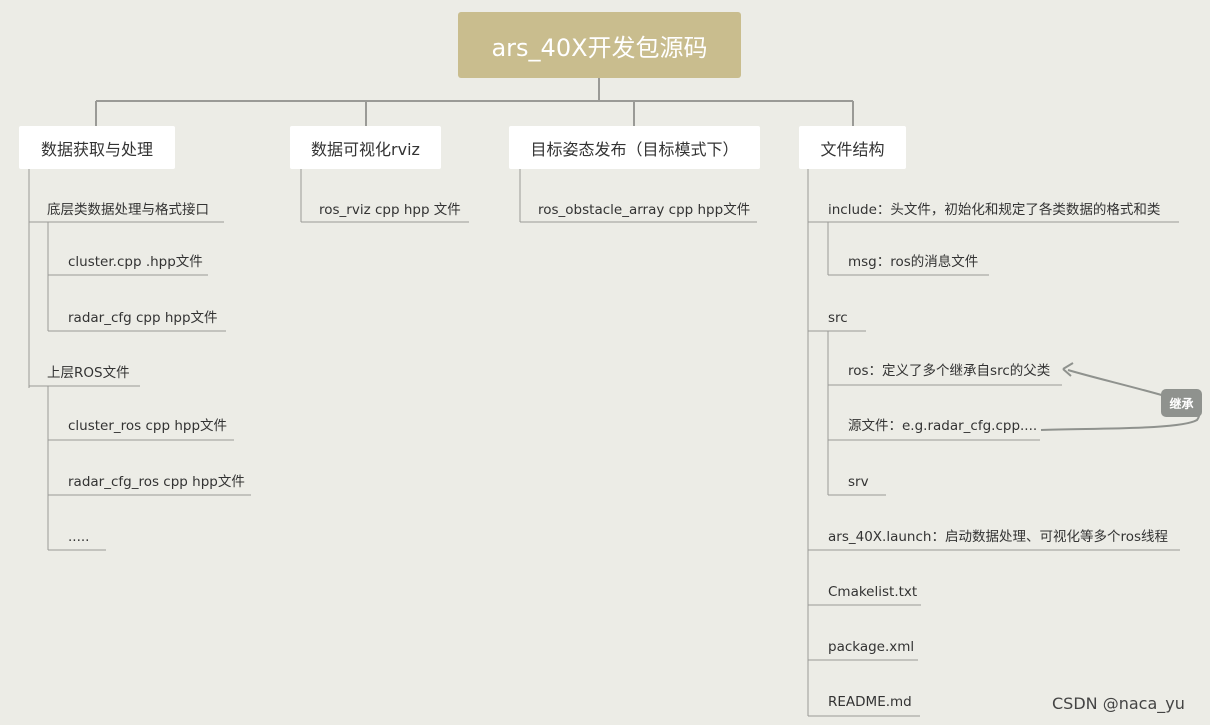  What do you see at coordinates (858, 482) in the screenshot?
I see `node-srv: srv` at bounding box center [858, 482].